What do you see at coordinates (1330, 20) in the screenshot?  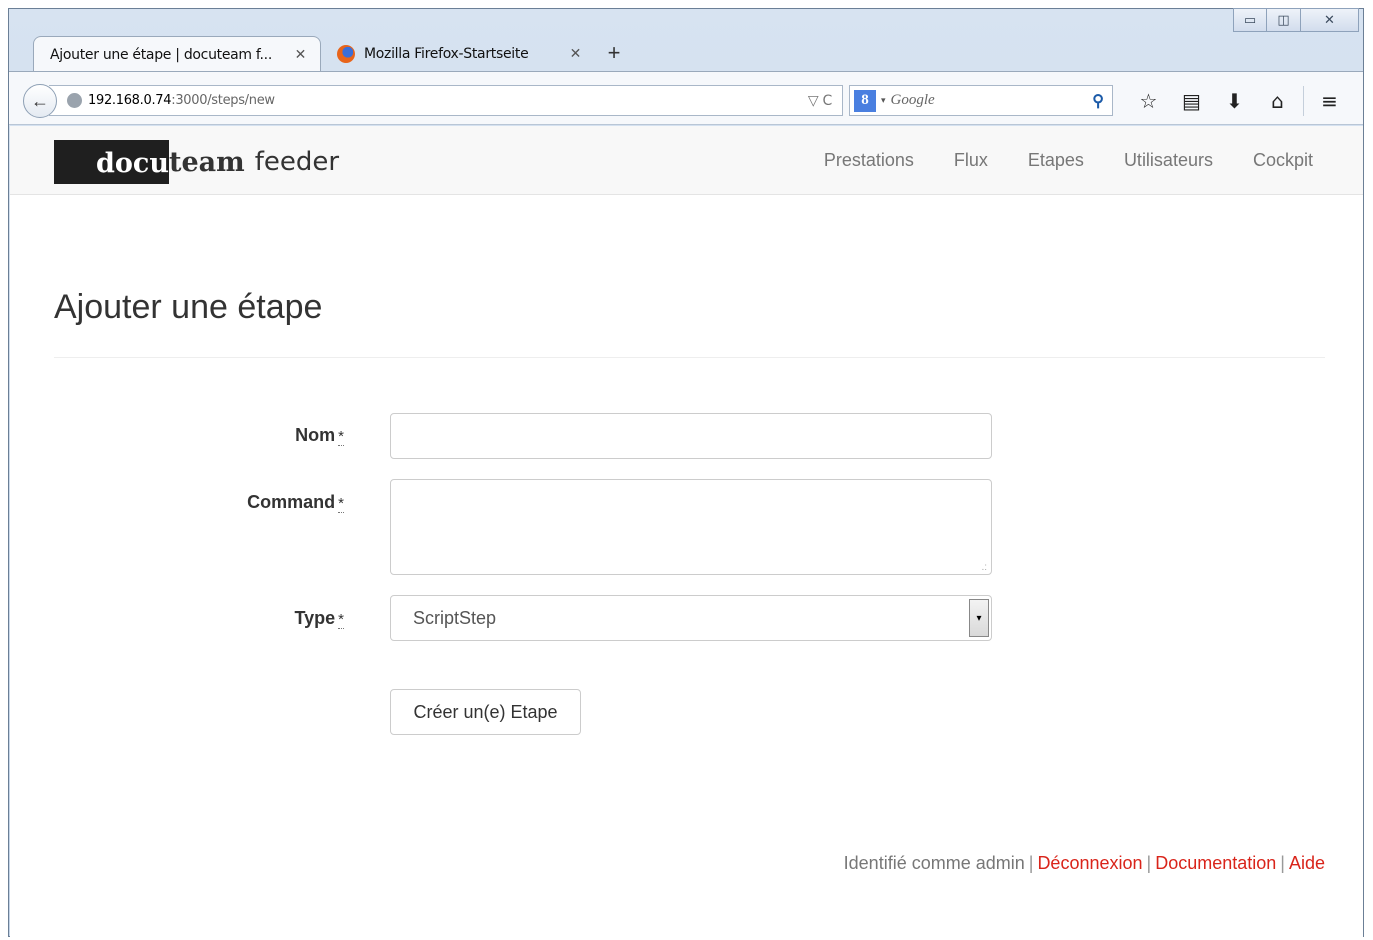 I see `window-close-icon: ✕` at bounding box center [1330, 20].